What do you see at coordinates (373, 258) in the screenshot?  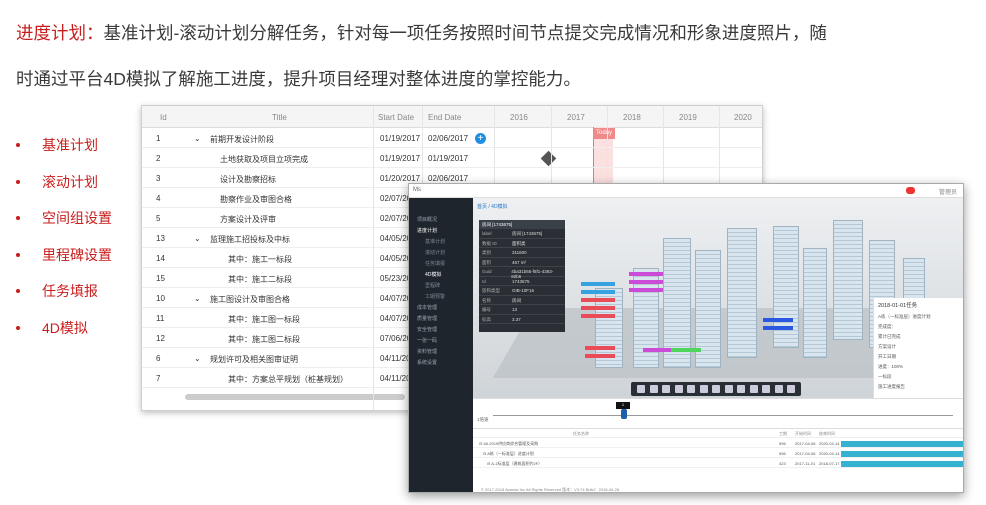 I see `gantt-gridline` at bounding box center [373, 258].